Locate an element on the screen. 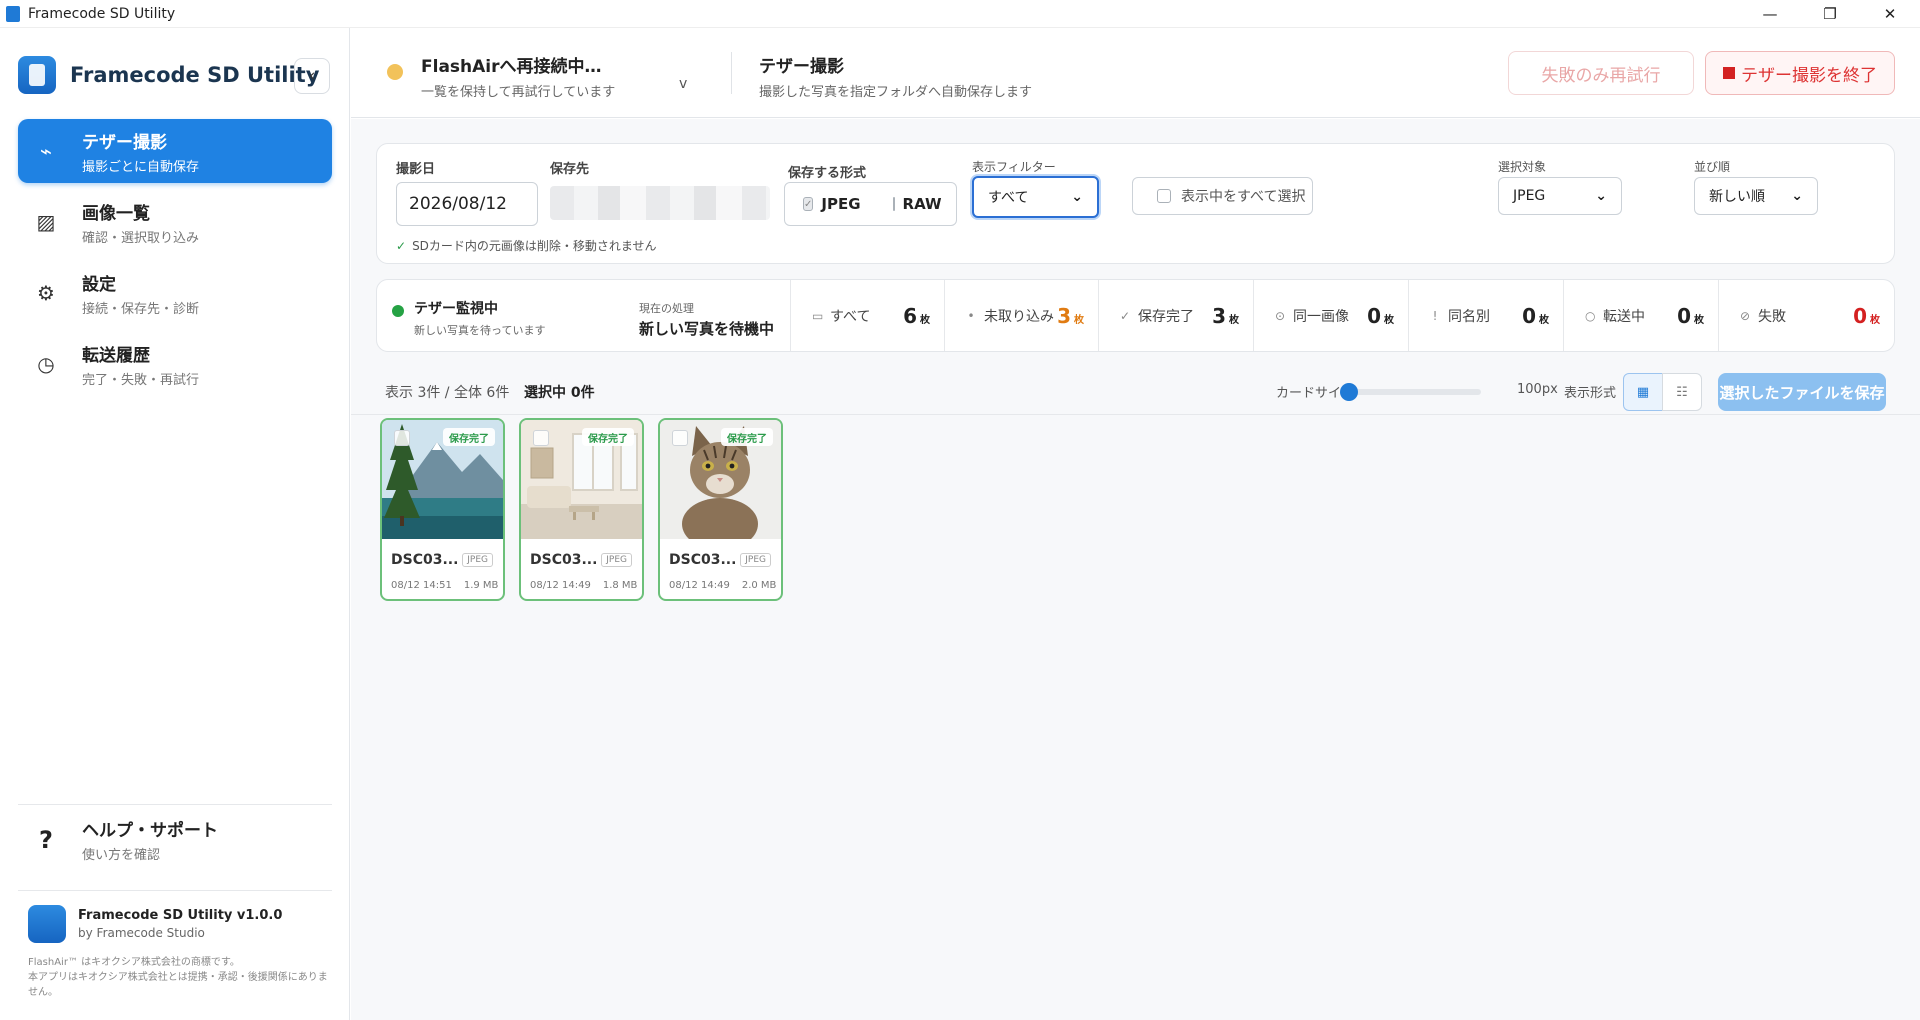 This screenshot has height=1020, width=1920. stat-label: 未取り込み is located at coordinates (1019, 316).